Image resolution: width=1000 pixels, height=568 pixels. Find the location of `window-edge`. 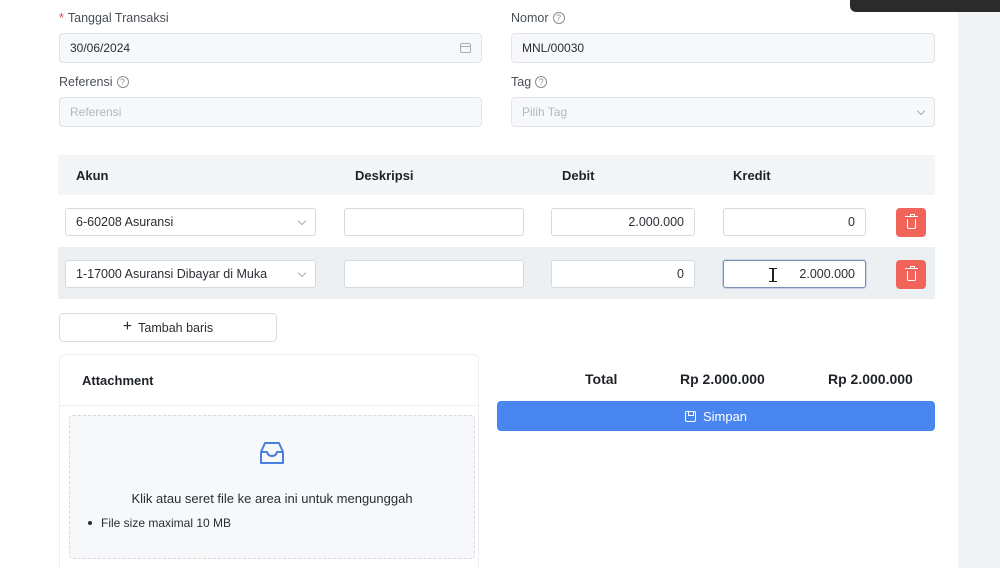

window-edge is located at coordinates (925, 6).